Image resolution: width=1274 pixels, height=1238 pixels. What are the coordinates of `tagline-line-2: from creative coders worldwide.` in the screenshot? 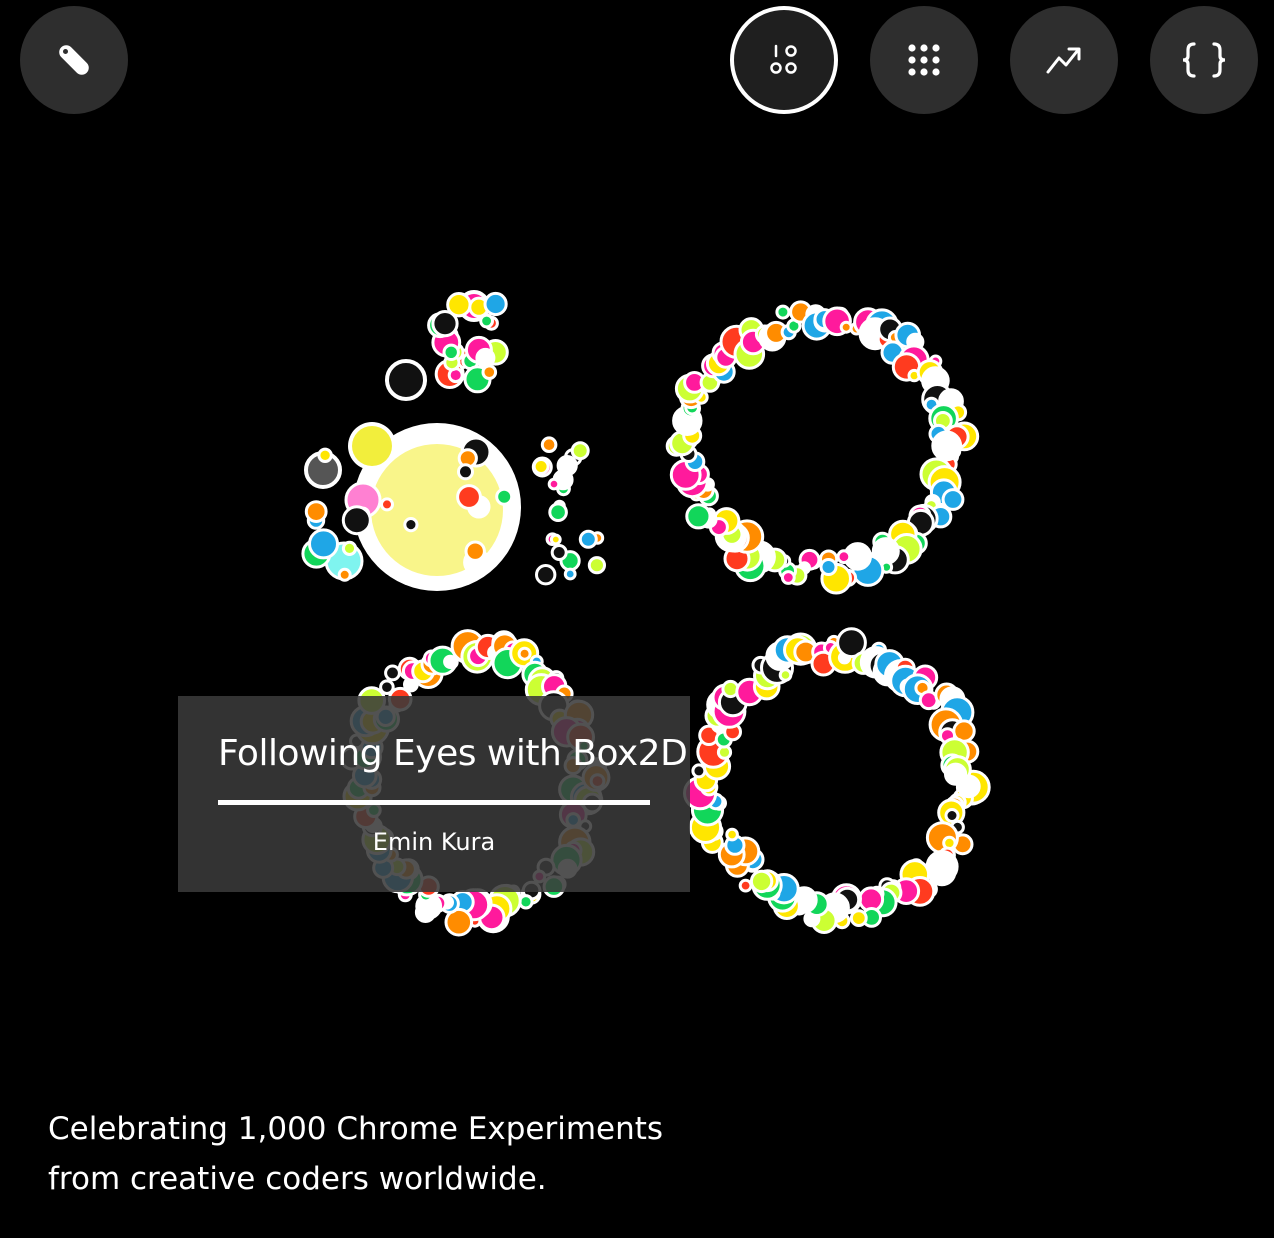 It's located at (297, 1179).